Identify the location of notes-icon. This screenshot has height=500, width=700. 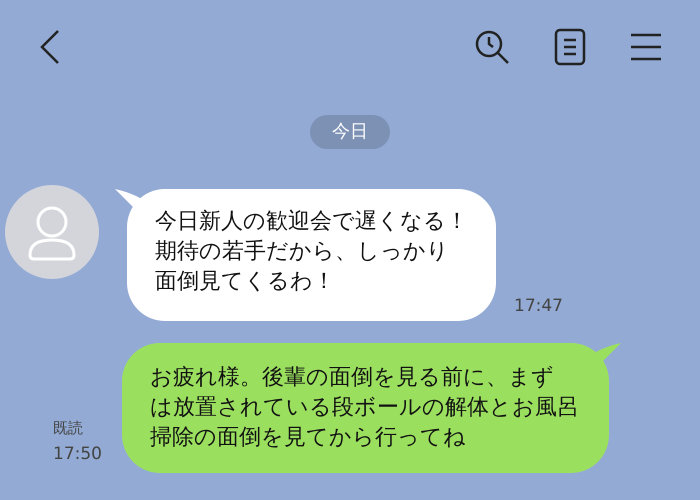
(570, 47).